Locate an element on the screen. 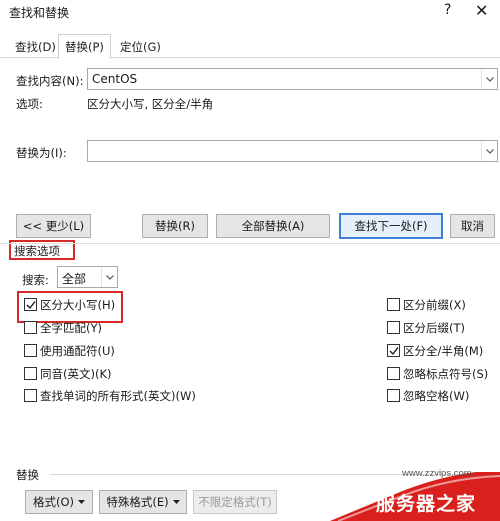 This screenshot has height=521, width=500. tab-find: 查找(D) is located at coordinates (35, 47).